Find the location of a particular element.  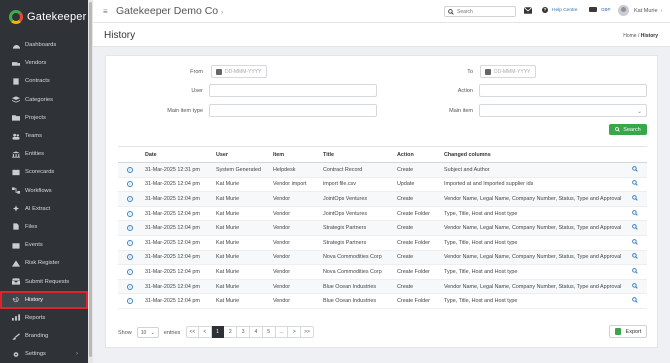

sidebar-item-label: Events is located at coordinates (34, 245).